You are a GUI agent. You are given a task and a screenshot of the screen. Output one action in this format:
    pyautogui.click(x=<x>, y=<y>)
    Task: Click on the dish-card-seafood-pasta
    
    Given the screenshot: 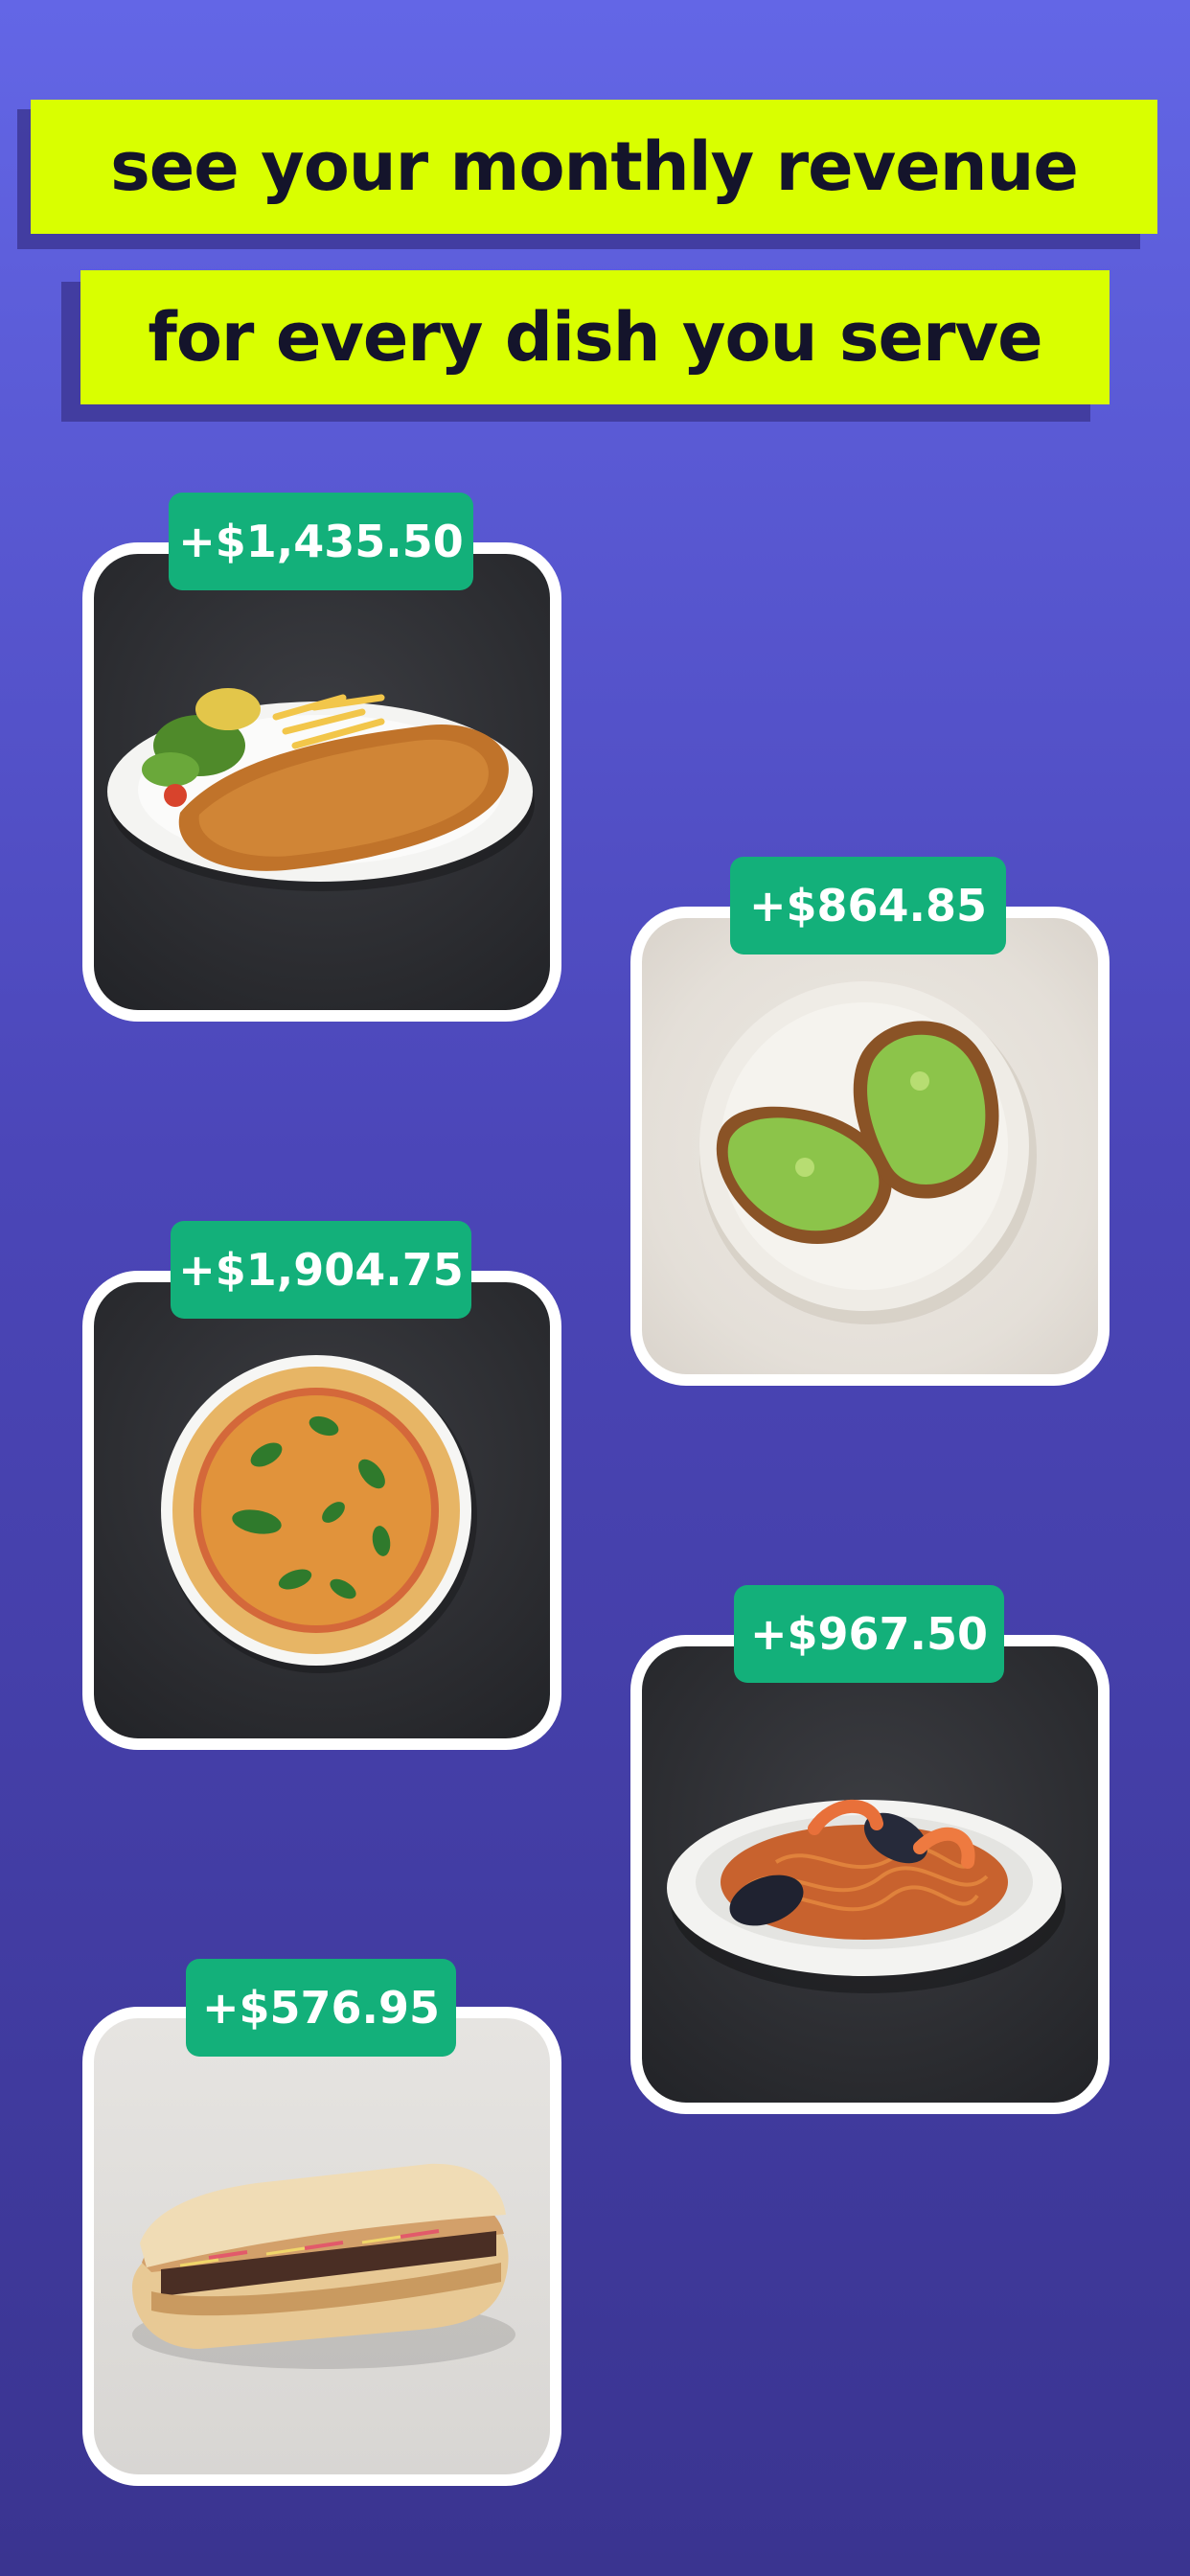 What is the action you would take?
    pyautogui.click(x=870, y=1874)
    